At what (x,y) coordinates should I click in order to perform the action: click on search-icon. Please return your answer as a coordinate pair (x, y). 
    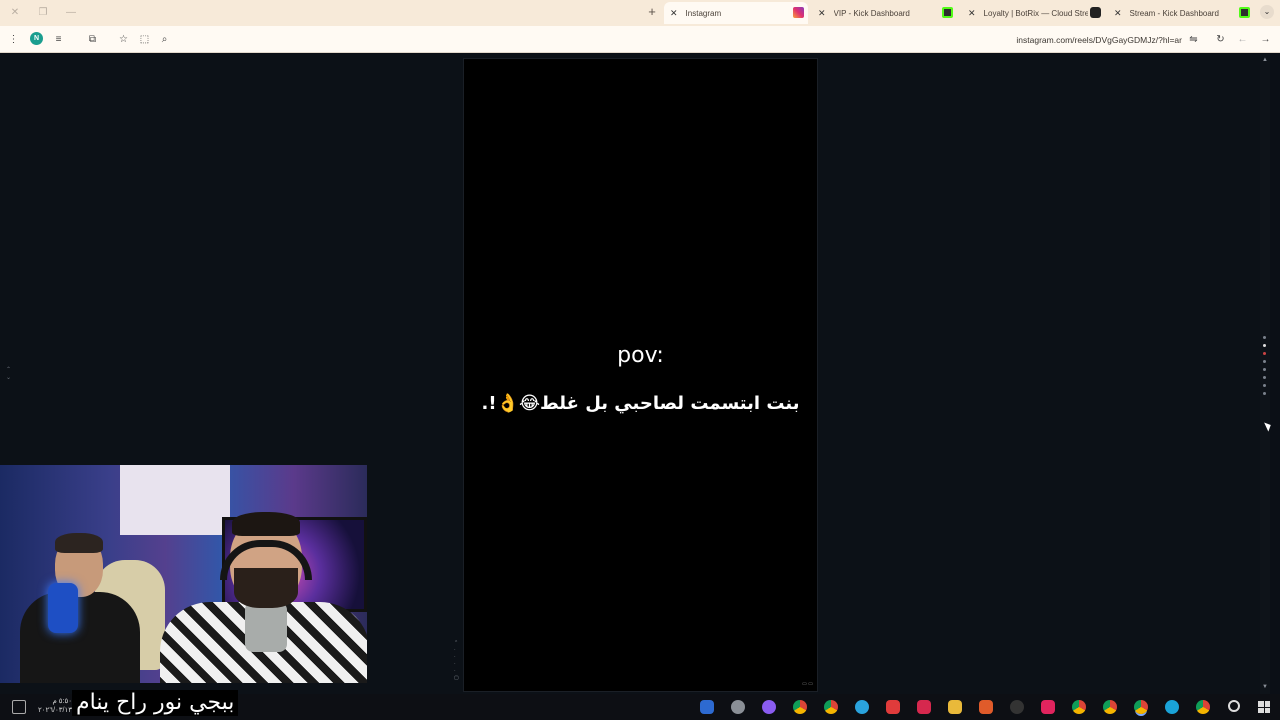
    Looking at the image, I should click on (1234, 706).